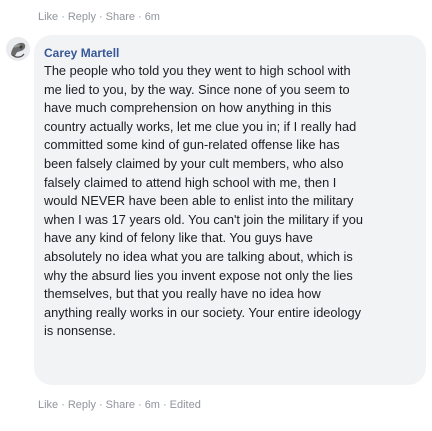  I want to click on comment-actions: Like · Reply · Share · 6m · Edited, so click(119, 405).